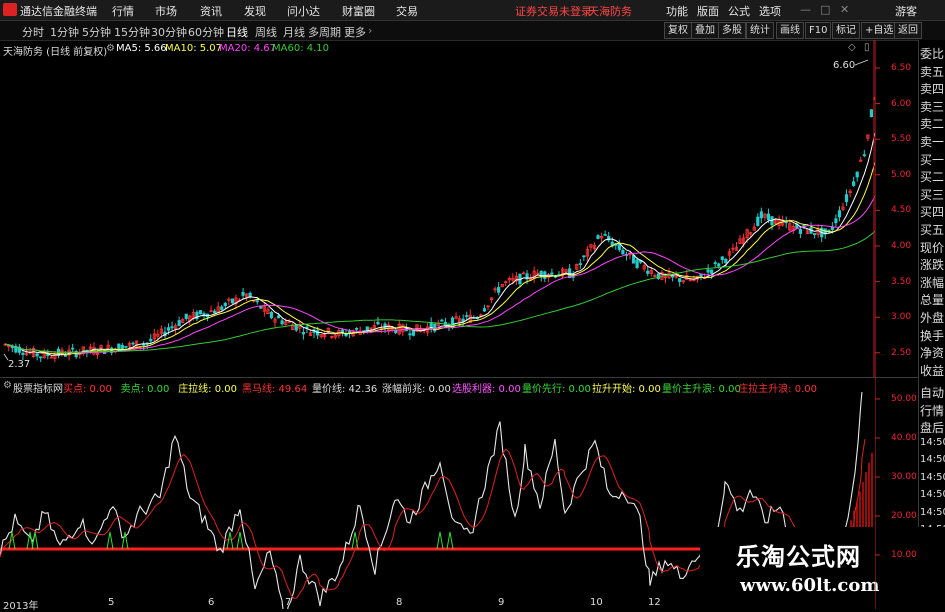  What do you see at coordinates (19, 364) in the screenshot?
I see `low-marker: 2.37` at bounding box center [19, 364].